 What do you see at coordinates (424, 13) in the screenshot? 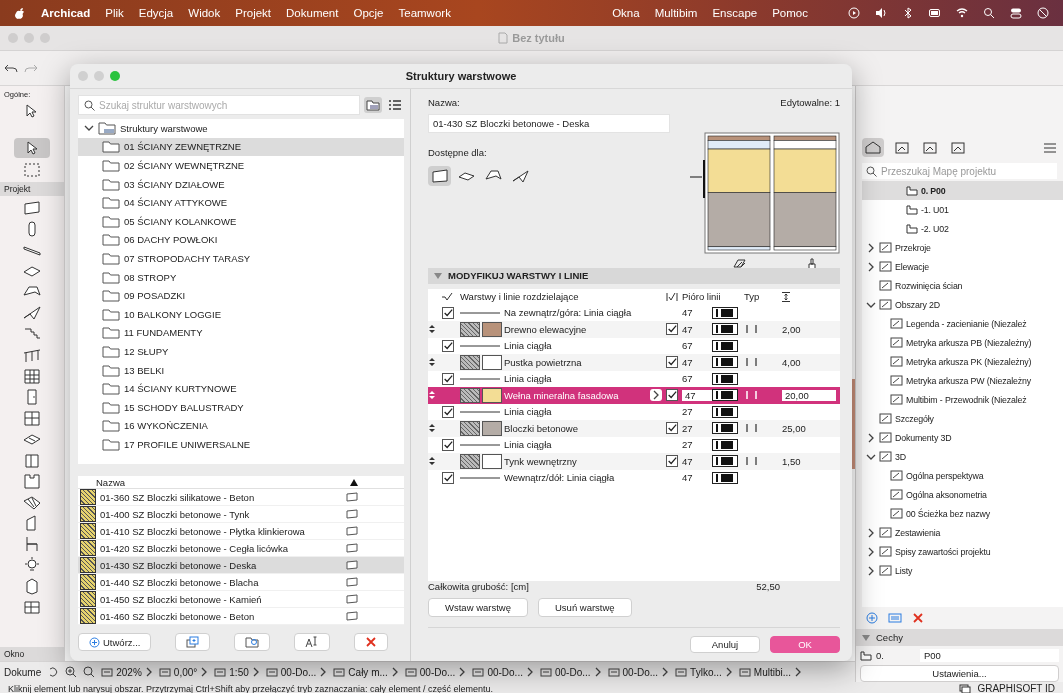
I see `menu-item: Teamwork` at bounding box center [424, 13].